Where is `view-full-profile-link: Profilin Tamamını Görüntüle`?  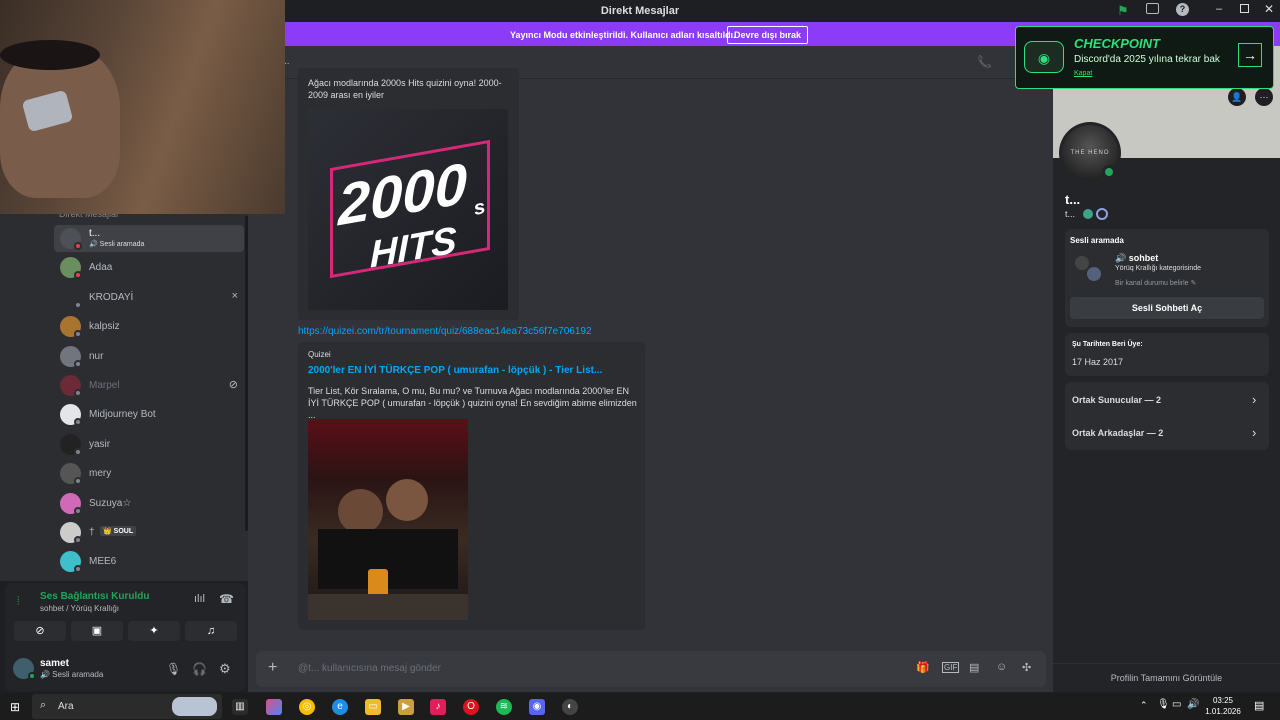 view-full-profile-link: Profilin Tamamını Görüntüle is located at coordinates (1166, 678).